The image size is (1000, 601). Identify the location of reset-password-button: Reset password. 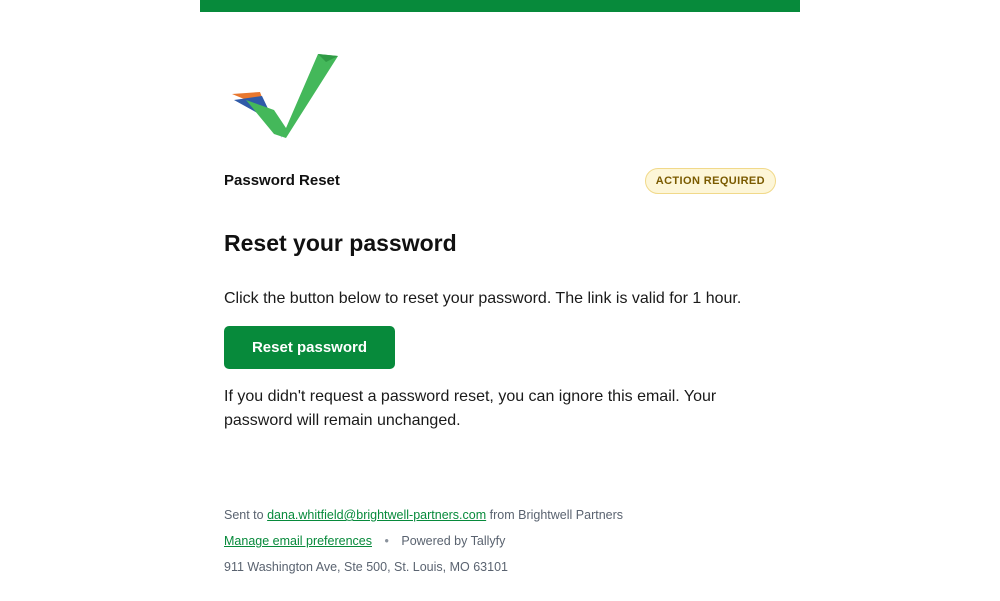
(309, 347).